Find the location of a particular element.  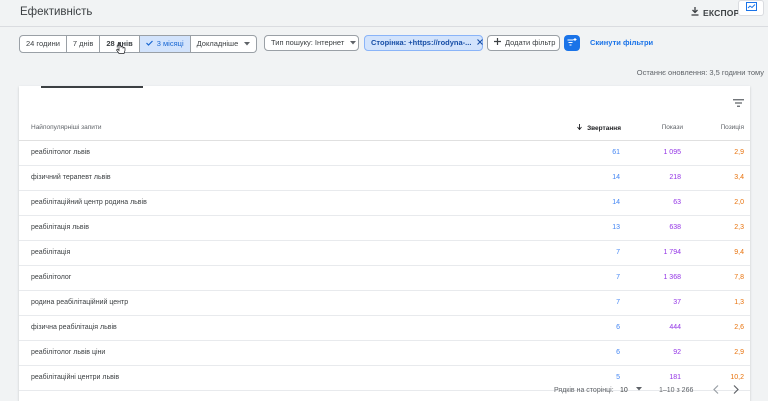

add-filter-button: Додати фільтр is located at coordinates (523, 43).